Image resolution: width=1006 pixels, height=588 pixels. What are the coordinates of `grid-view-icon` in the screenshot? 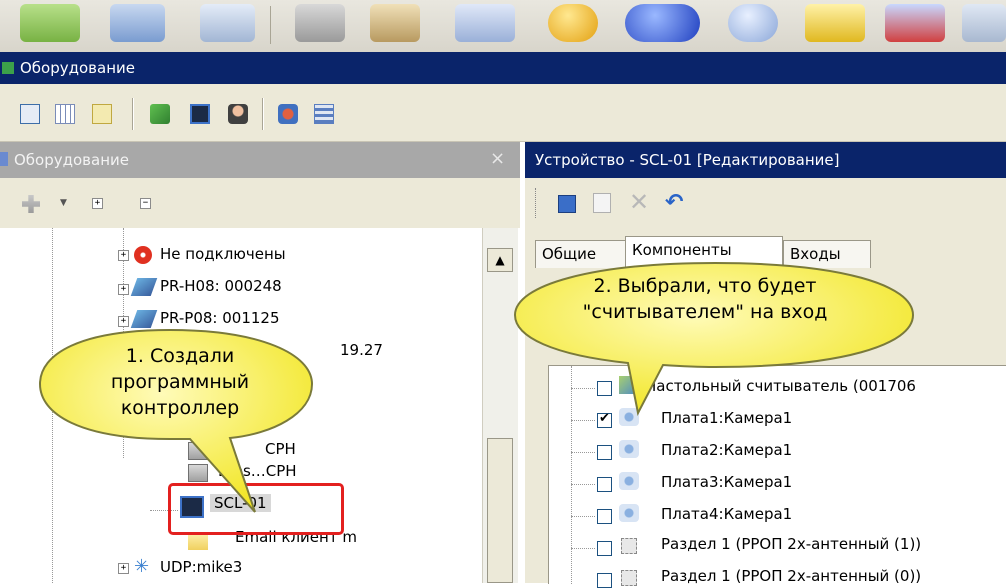 It's located at (65, 114).